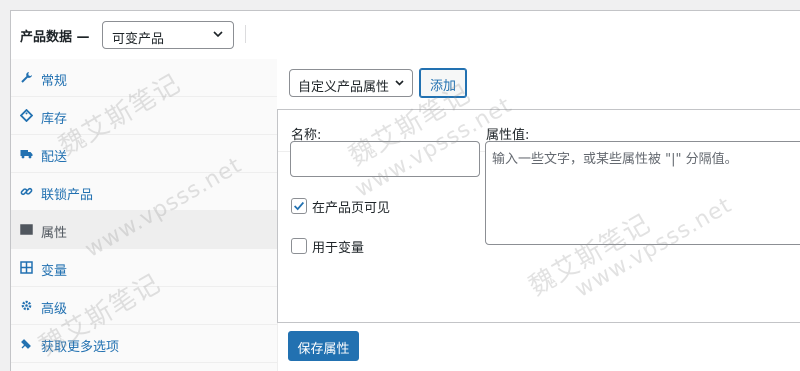  Describe the element at coordinates (26, 191) in the screenshot. I see `link-icon` at that location.